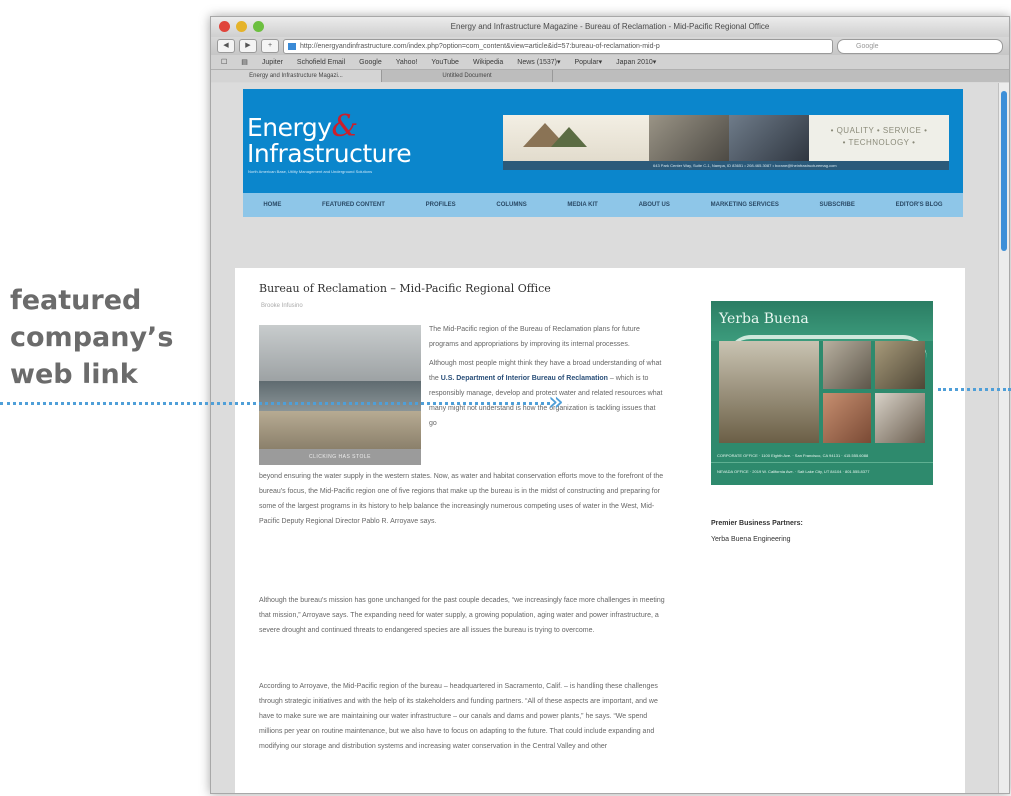 The height and width of the screenshot is (796, 1011). Describe the element at coordinates (370, 62) in the screenshot. I see `bookmark-item: Google` at that location.